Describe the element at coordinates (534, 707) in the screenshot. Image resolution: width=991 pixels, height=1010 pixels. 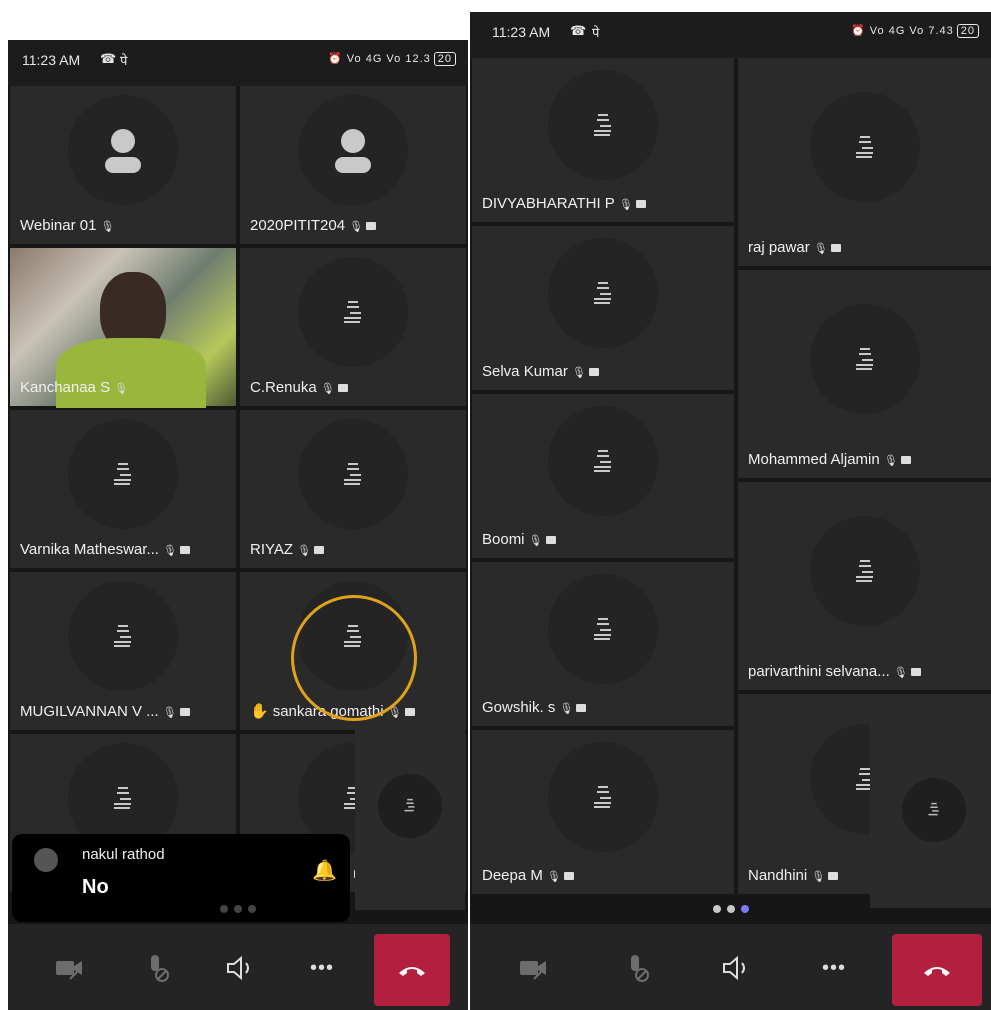
I see `participant-name: Gowshik. s 🎙` at that location.